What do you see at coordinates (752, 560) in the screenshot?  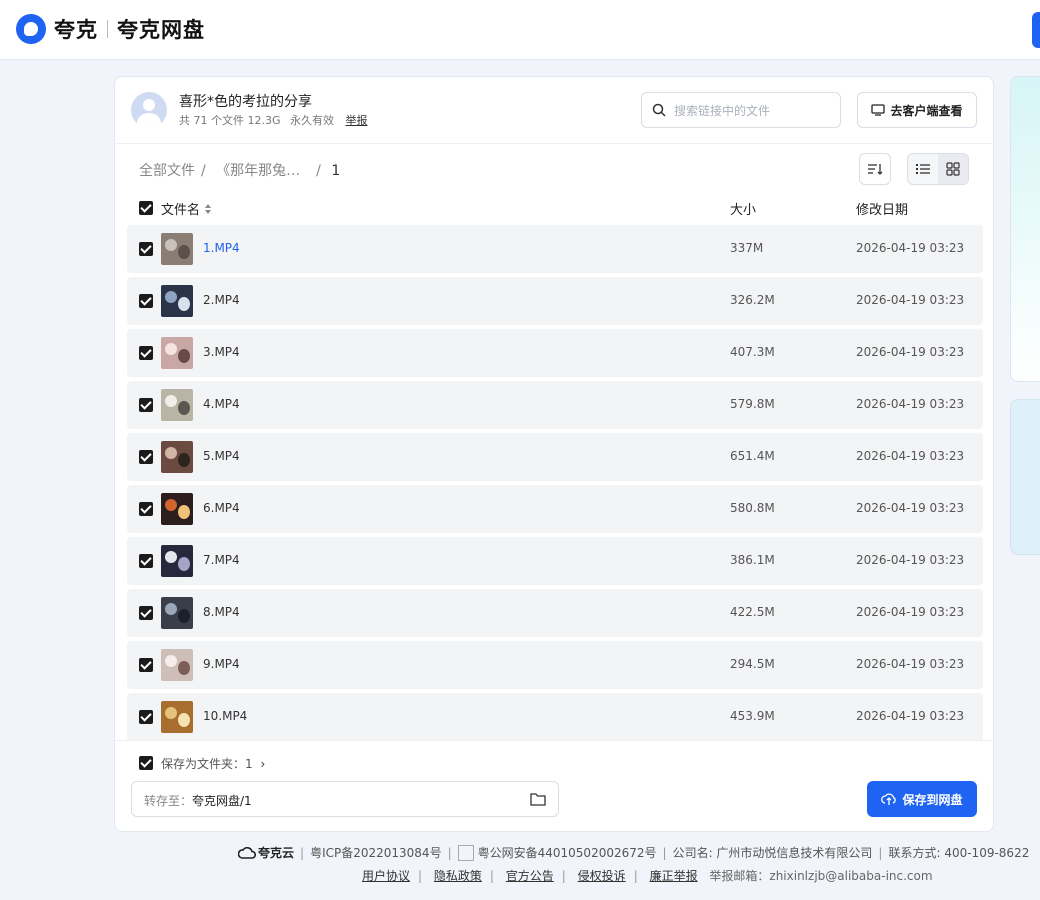 I see `file-size: 386.1M` at bounding box center [752, 560].